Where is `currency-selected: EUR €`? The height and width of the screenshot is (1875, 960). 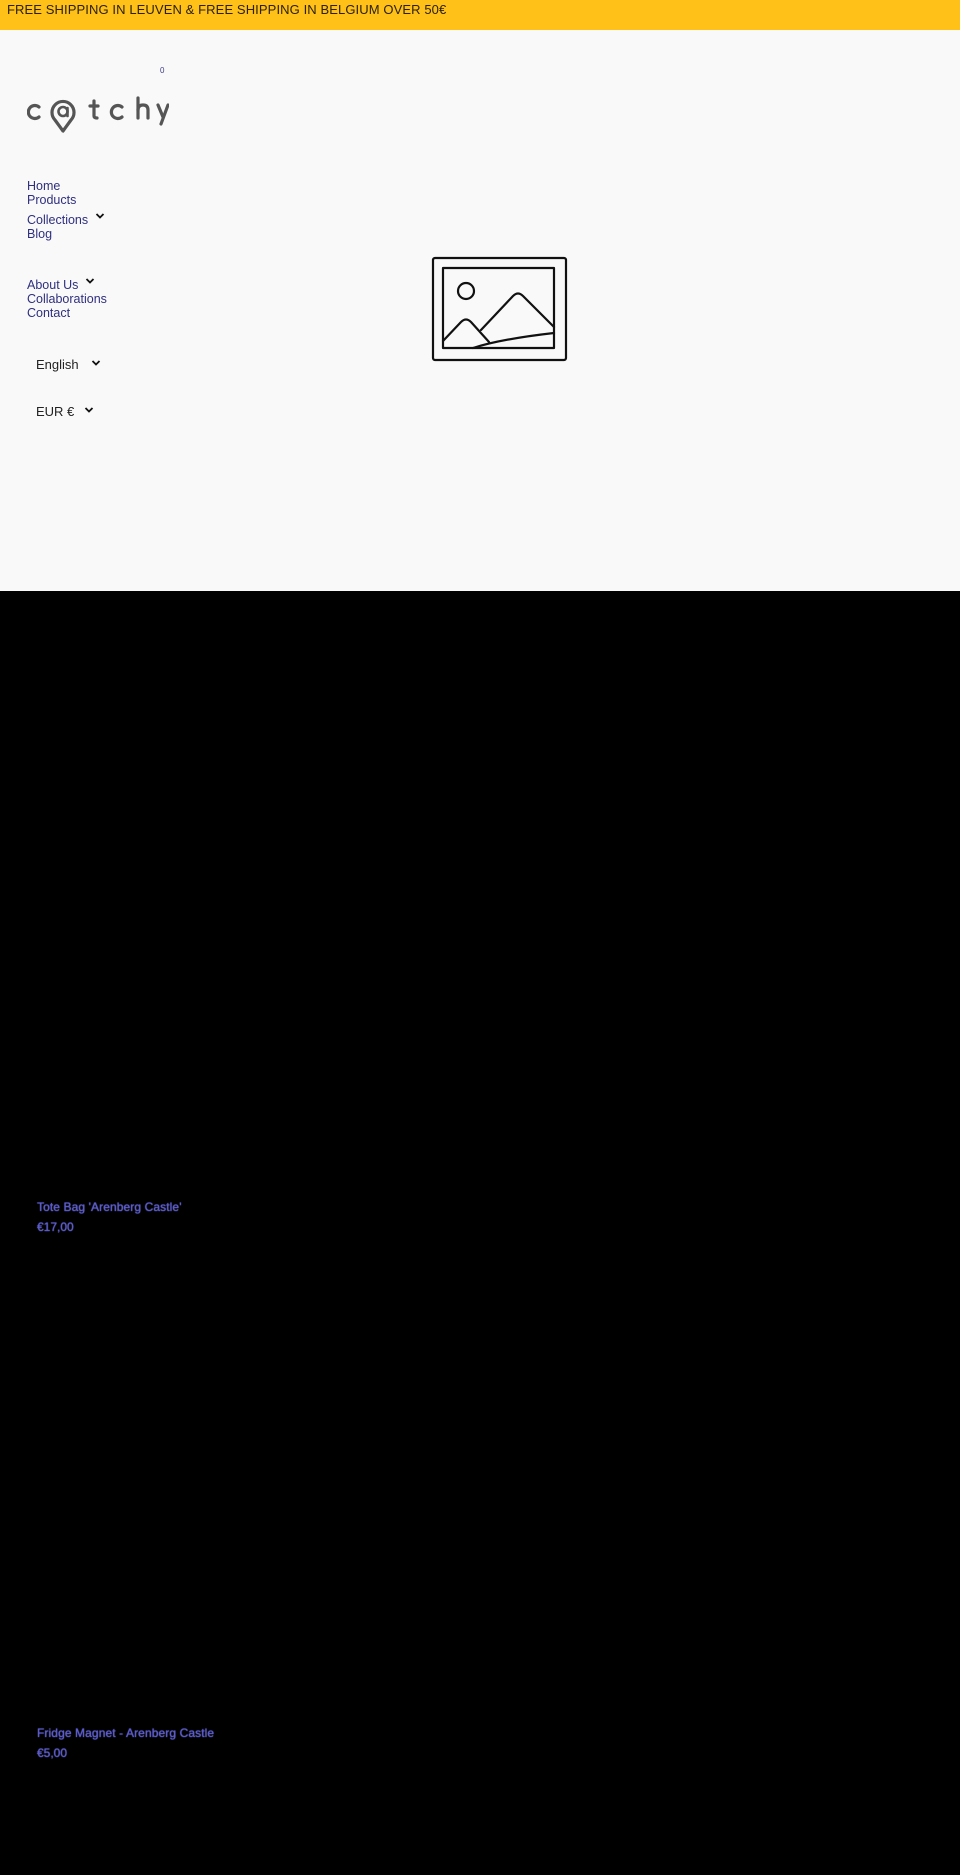 currency-selected: EUR € is located at coordinates (55, 411).